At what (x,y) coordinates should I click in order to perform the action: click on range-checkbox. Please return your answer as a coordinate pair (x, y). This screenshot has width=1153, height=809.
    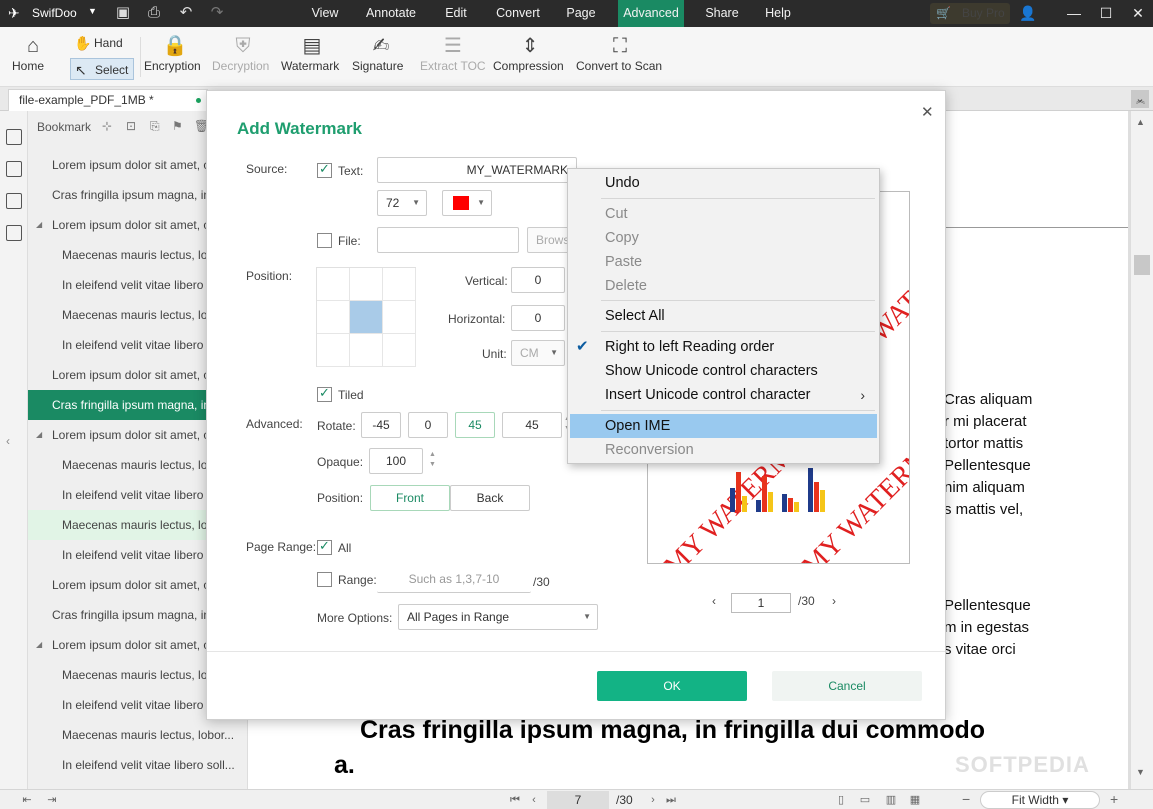
    Looking at the image, I should click on (324, 579).